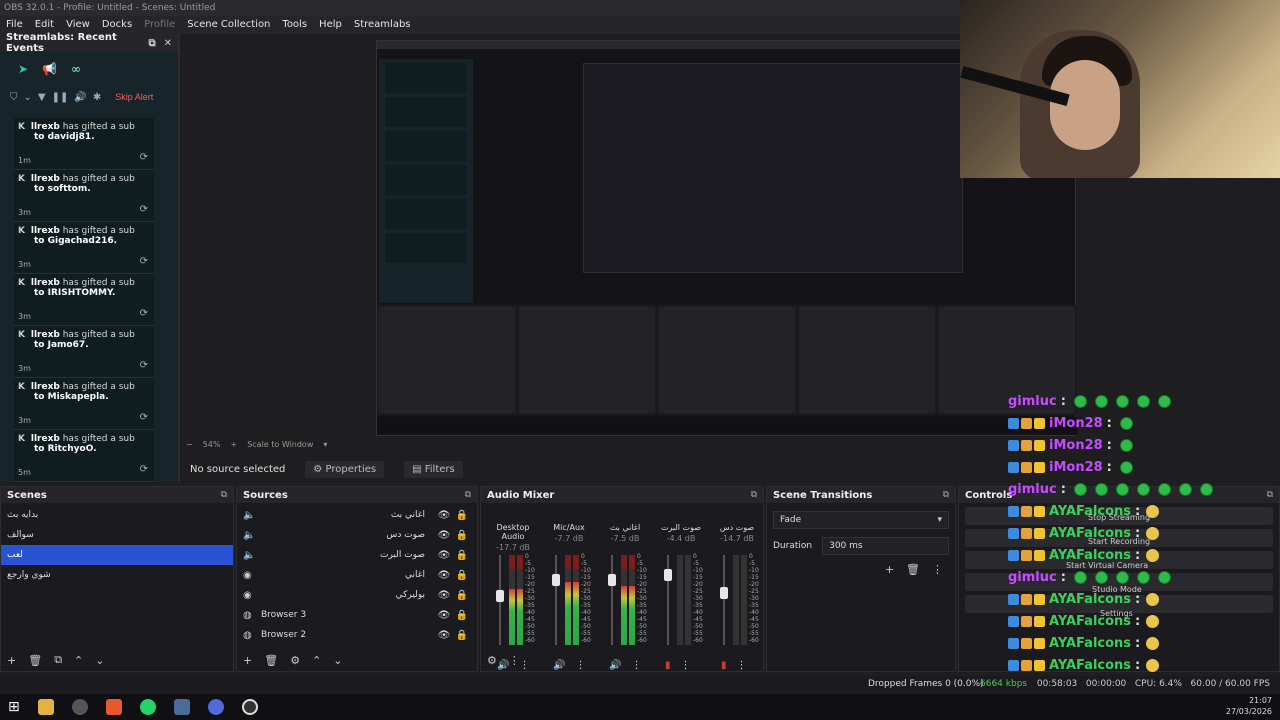  What do you see at coordinates (294, 25) in the screenshot?
I see `menu-tools: Tools` at bounding box center [294, 25].